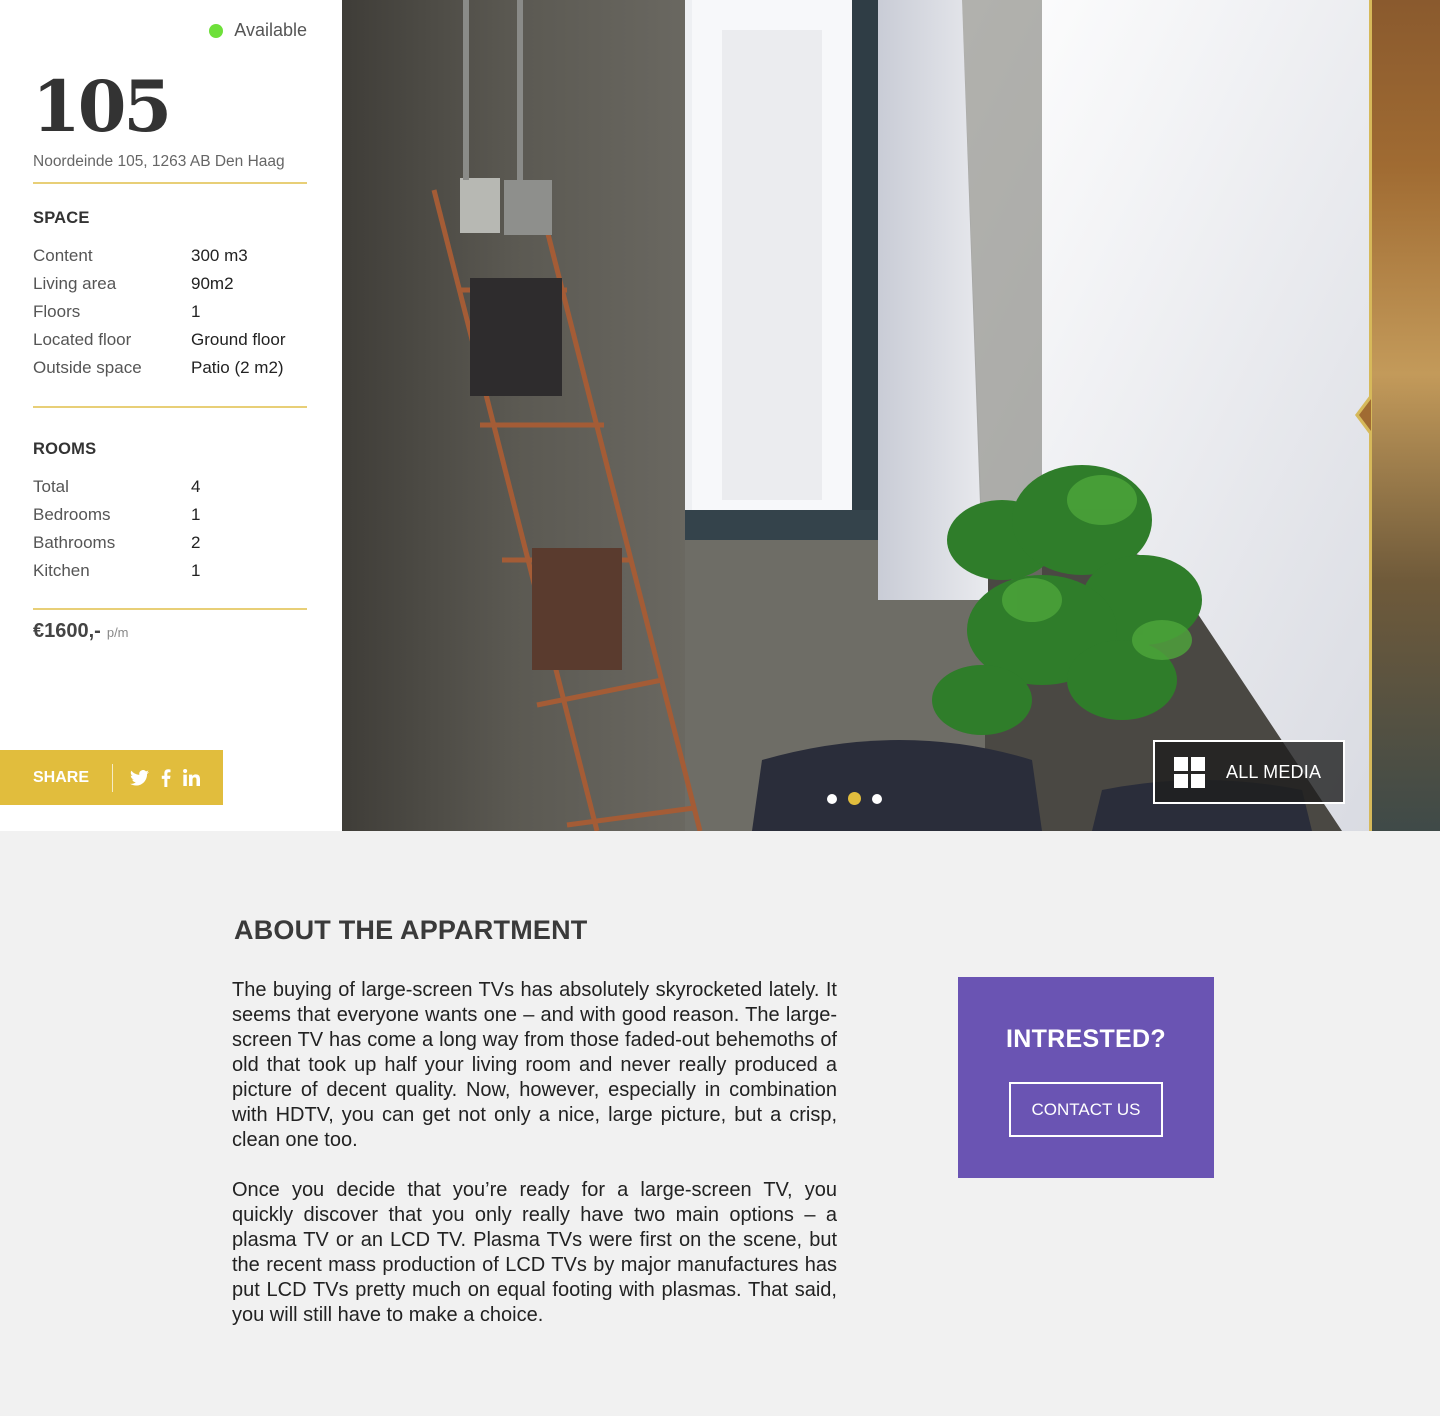 This screenshot has height=1416, width=1440. What do you see at coordinates (63, 255) in the screenshot?
I see `space-label: Content` at bounding box center [63, 255].